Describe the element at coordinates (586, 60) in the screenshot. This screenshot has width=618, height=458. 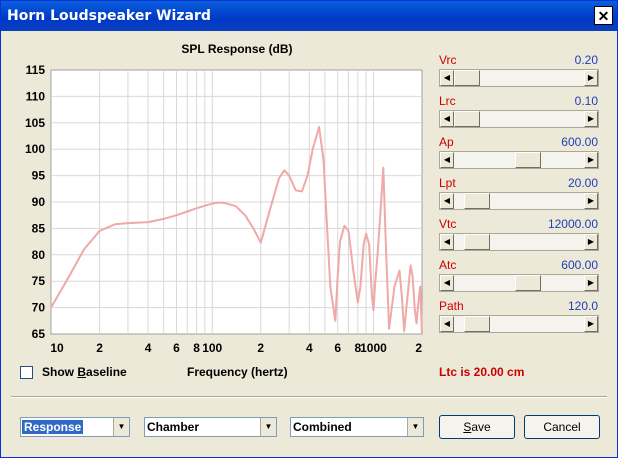
I see `slider-value-vrc: 0.20` at that location.